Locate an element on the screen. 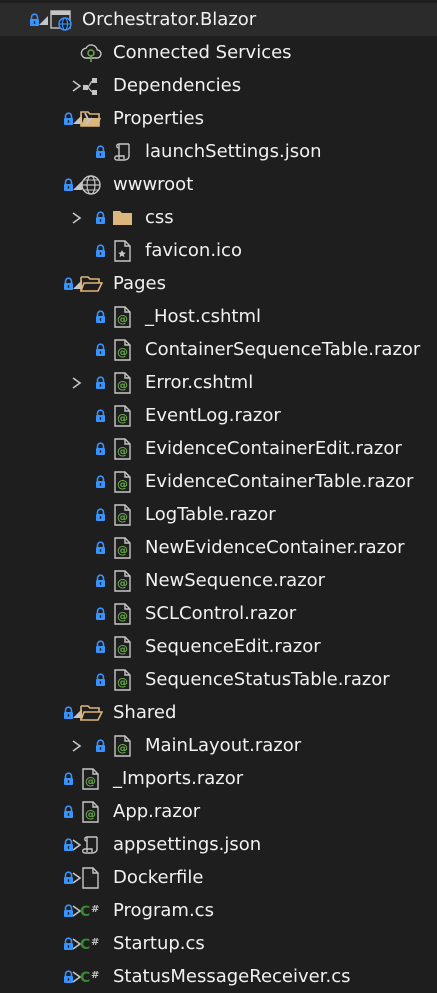 Image resolution: width=437 pixels, height=993 pixels. tree-item-label: ContainerSequenceTable.razor is located at coordinates (283, 349).